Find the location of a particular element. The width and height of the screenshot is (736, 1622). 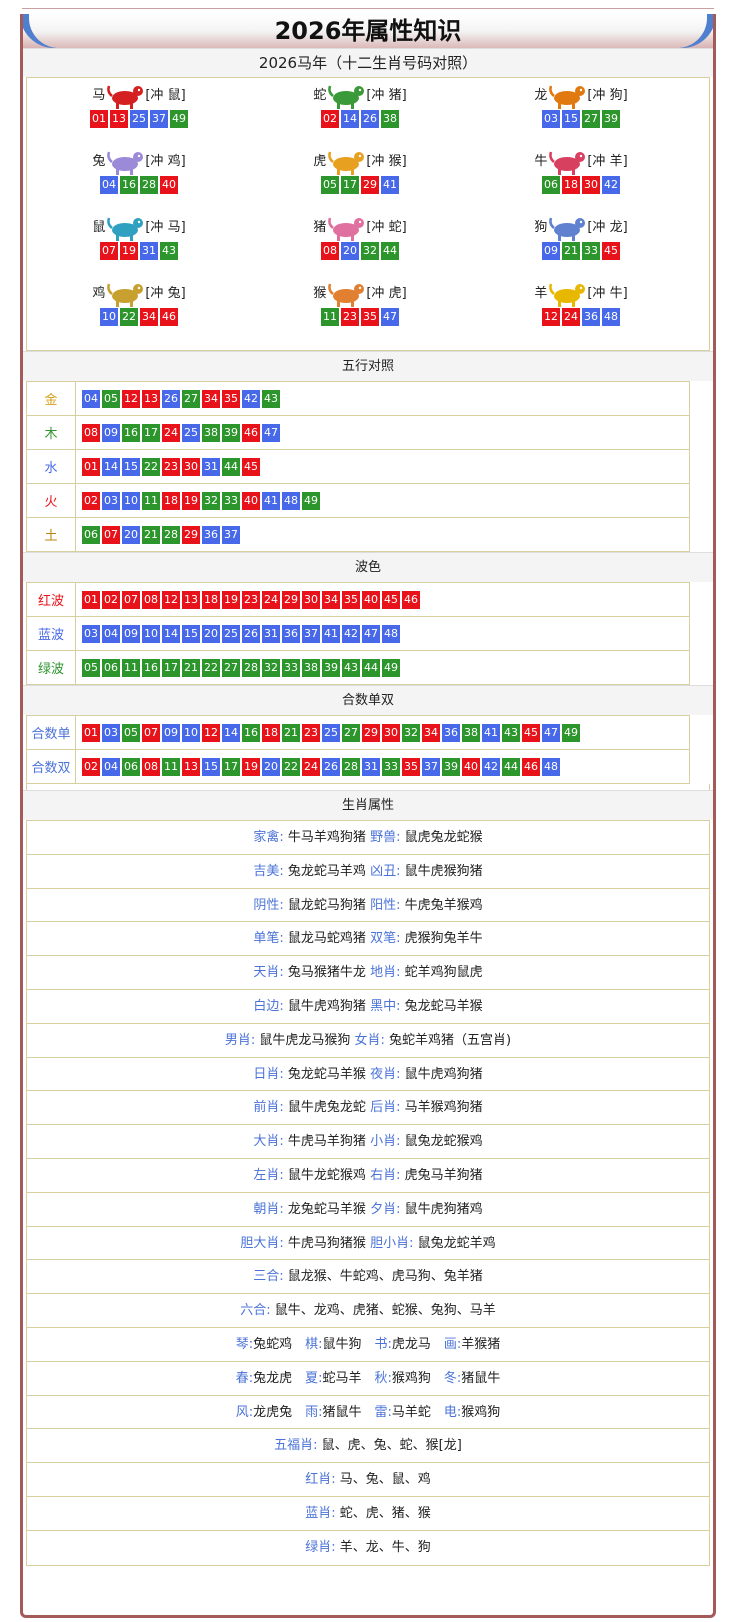

zodiac-numbers: 12 24 36 48 is located at coordinates (581, 319).